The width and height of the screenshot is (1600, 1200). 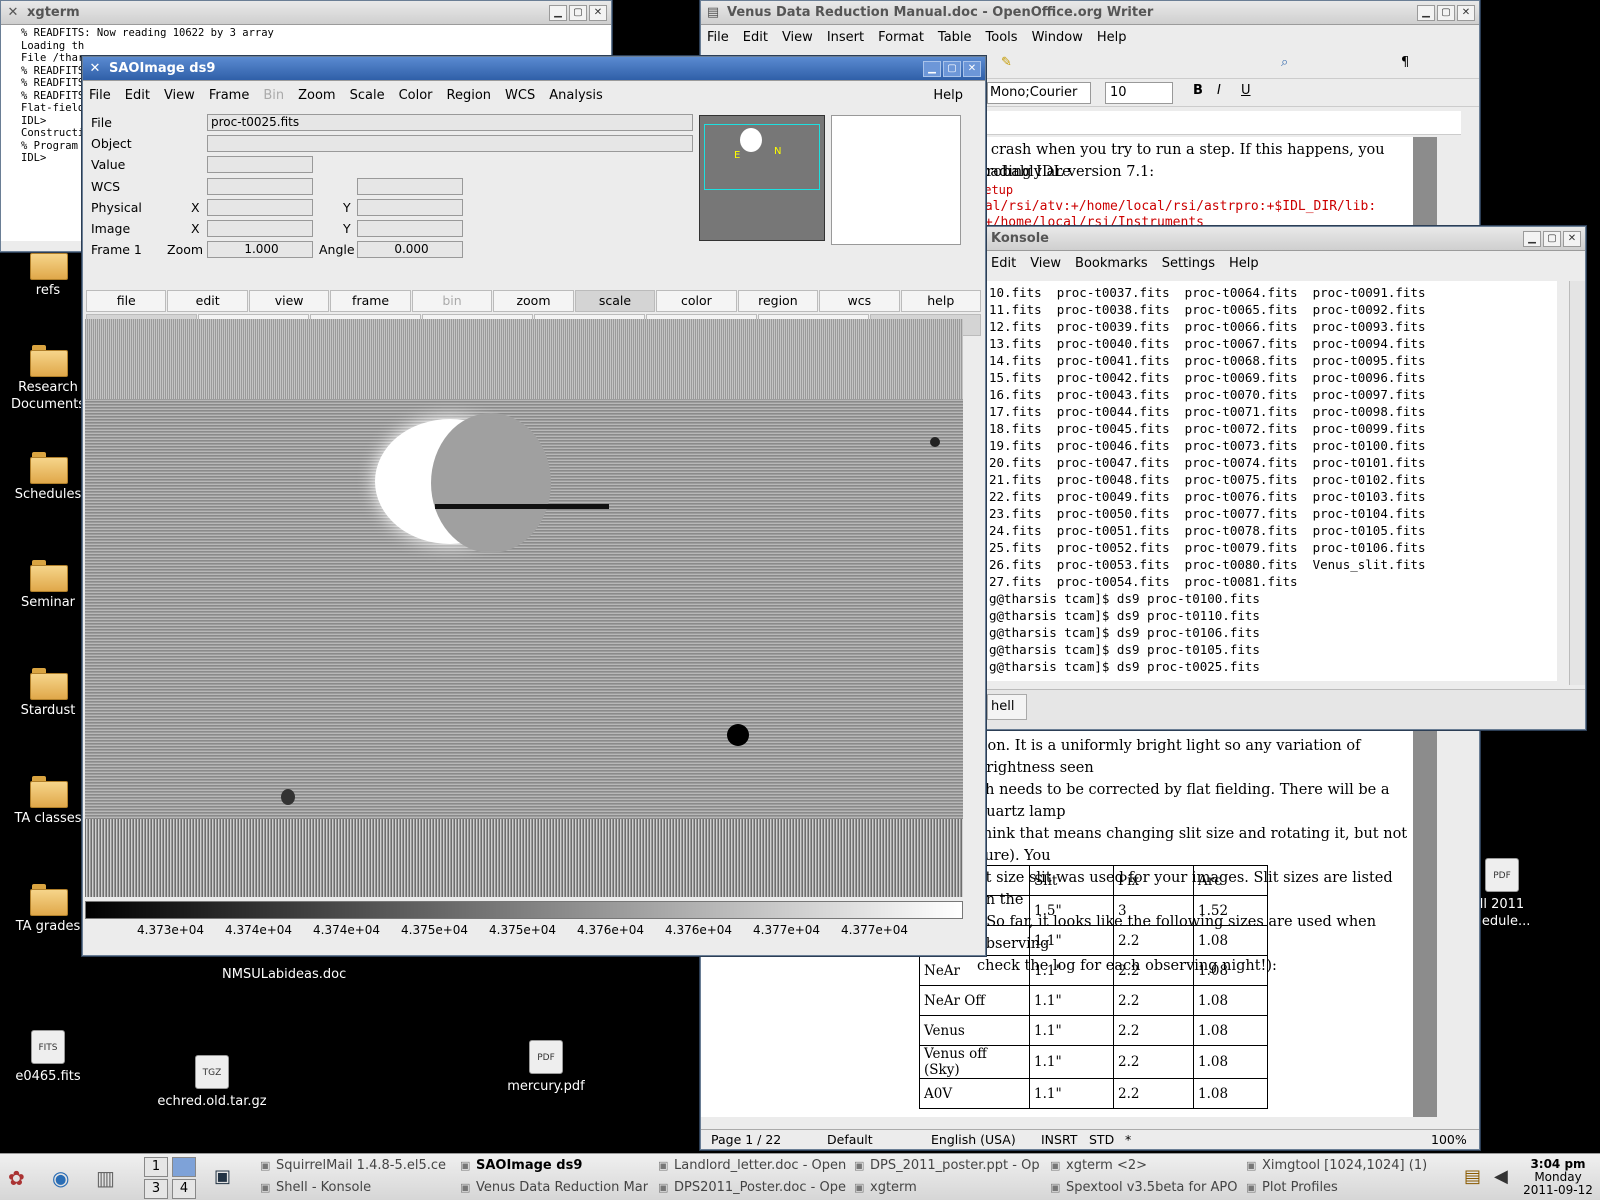 I want to click on bold-button: B, so click(x=1198, y=90).